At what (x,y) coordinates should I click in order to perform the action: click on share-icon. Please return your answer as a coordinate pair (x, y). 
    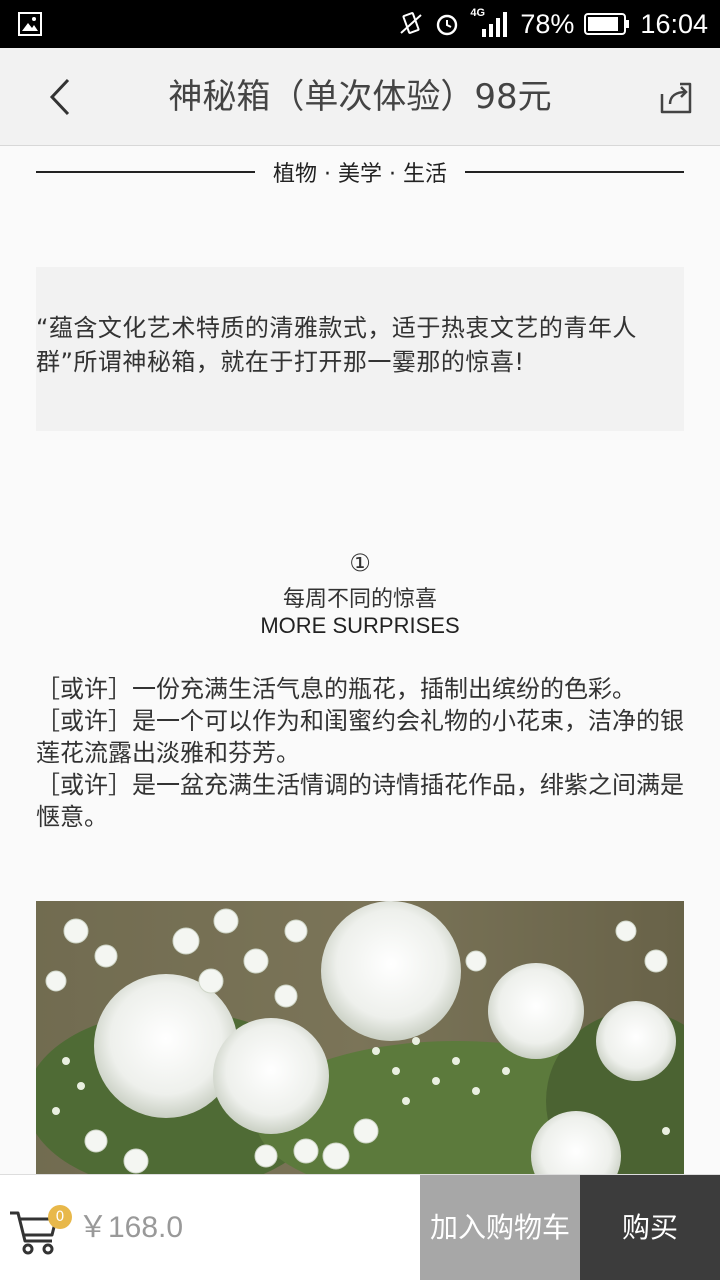
    Looking at the image, I should click on (676, 98).